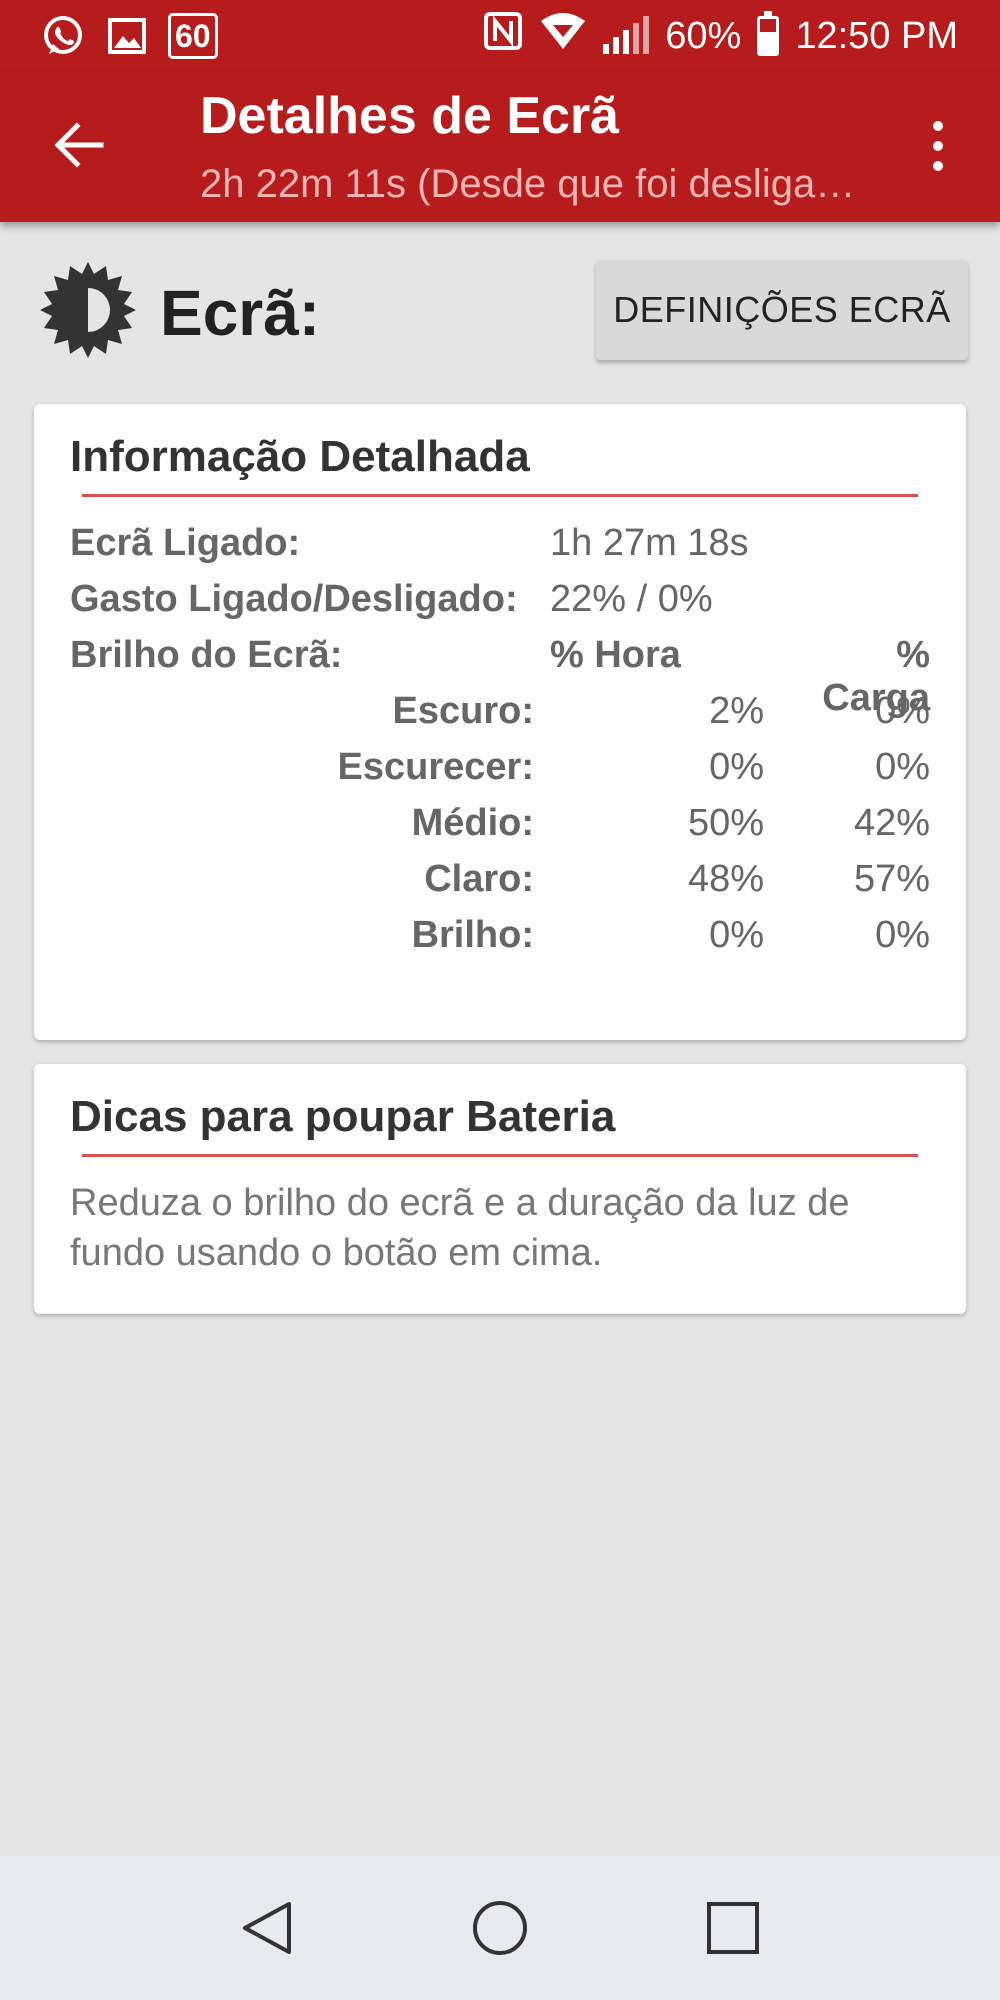 This screenshot has height=2000, width=1000. I want to click on card-title: Dicas para poupar Bateria, so click(343, 1116).